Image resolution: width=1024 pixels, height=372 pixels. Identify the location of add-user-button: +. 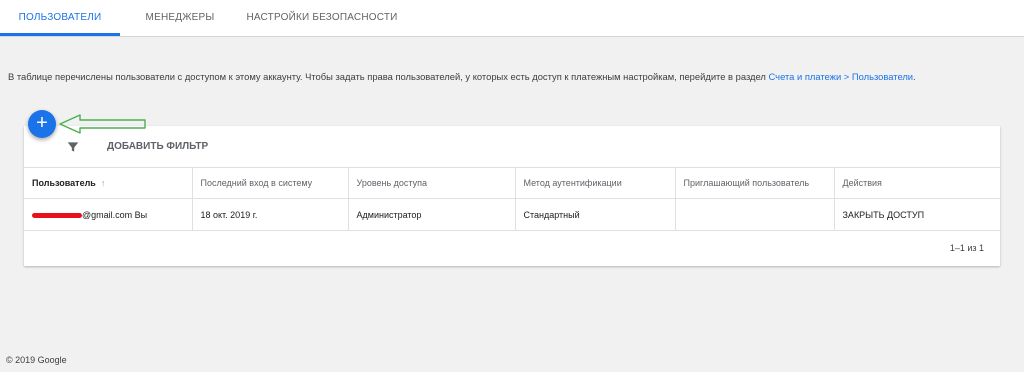
(42, 124).